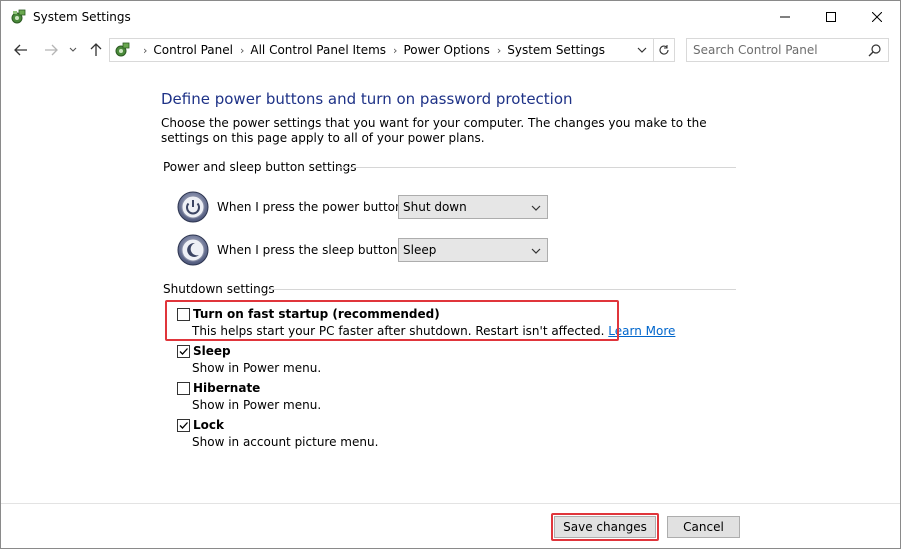 This screenshot has width=901, height=549. I want to click on sleep-checkbox, so click(183, 351).